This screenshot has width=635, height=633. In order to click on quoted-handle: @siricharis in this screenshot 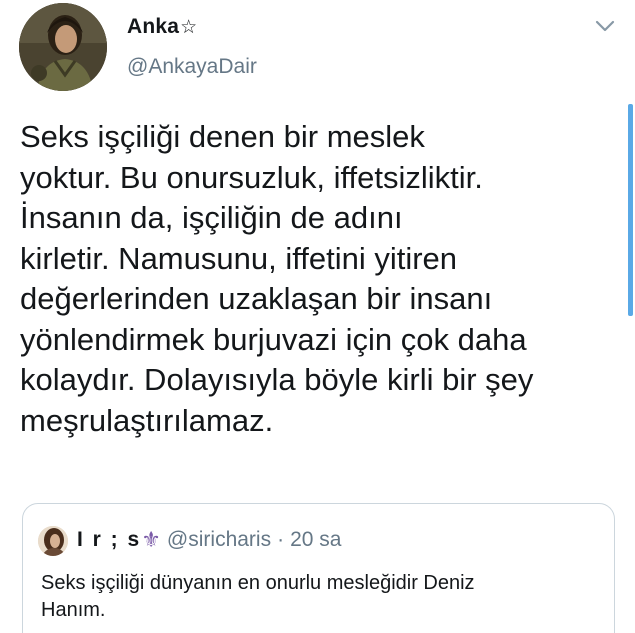, I will do `click(219, 540)`.